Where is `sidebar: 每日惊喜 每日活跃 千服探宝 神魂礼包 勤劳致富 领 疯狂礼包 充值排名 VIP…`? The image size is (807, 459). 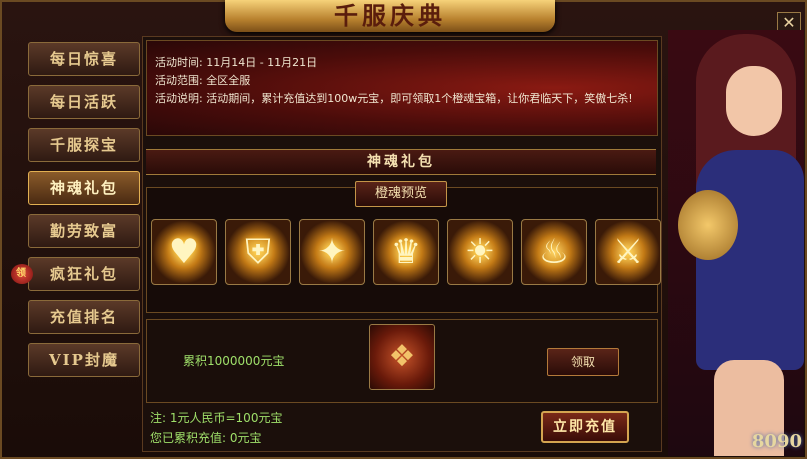
sidebar: 每日惊喜 每日活跃 千服探宝 神魂礼包 勤劳致富 领 疯狂礼包 充值排名 VIP… is located at coordinates (75, 214).